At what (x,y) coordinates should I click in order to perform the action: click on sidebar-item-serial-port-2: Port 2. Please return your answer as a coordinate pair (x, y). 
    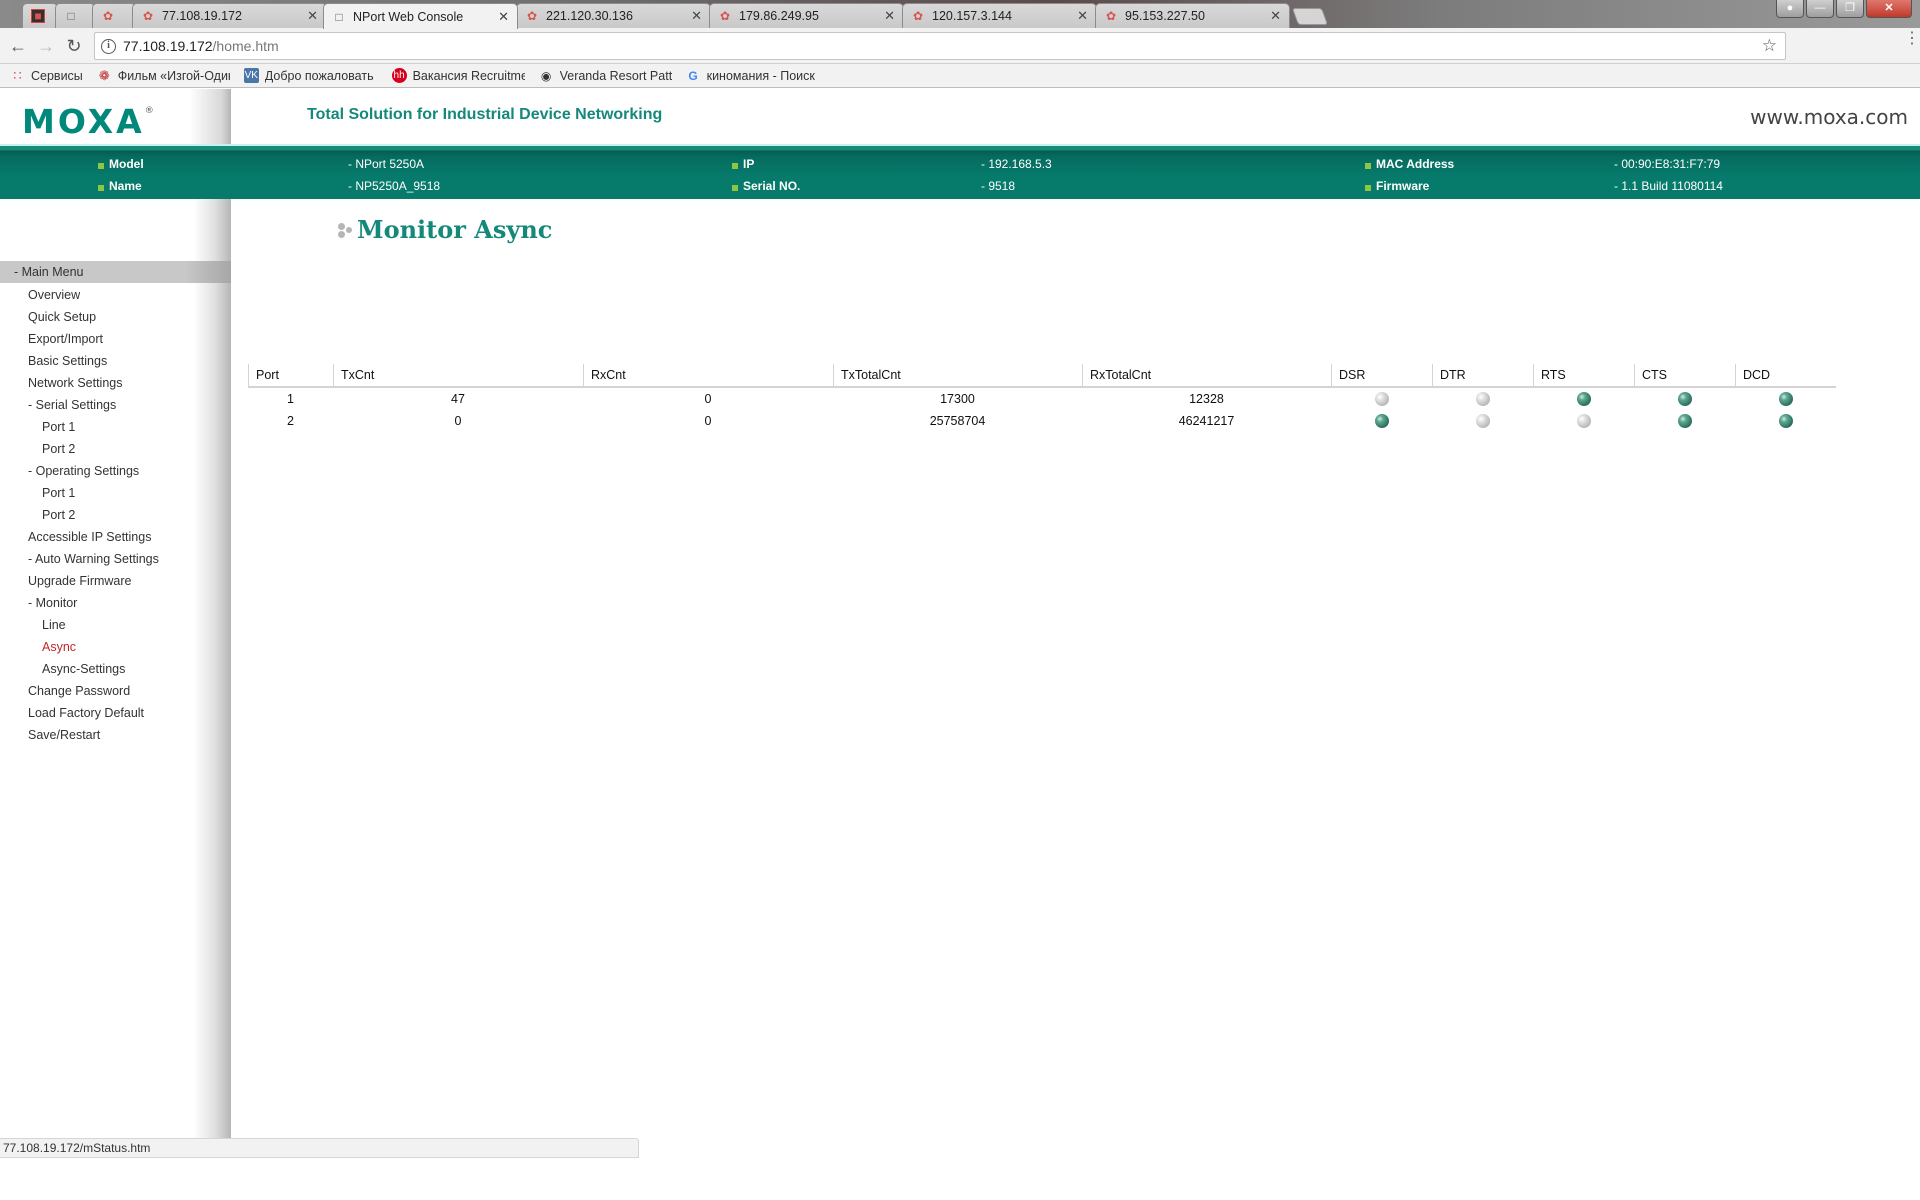
    Looking at the image, I should click on (58, 449).